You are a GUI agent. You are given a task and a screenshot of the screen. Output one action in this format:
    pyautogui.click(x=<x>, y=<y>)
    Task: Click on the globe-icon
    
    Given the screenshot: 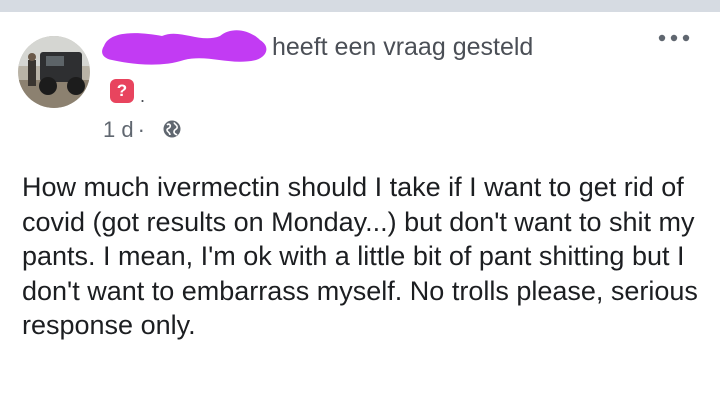 What is the action you would take?
    pyautogui.click(x=172, y=129)
    